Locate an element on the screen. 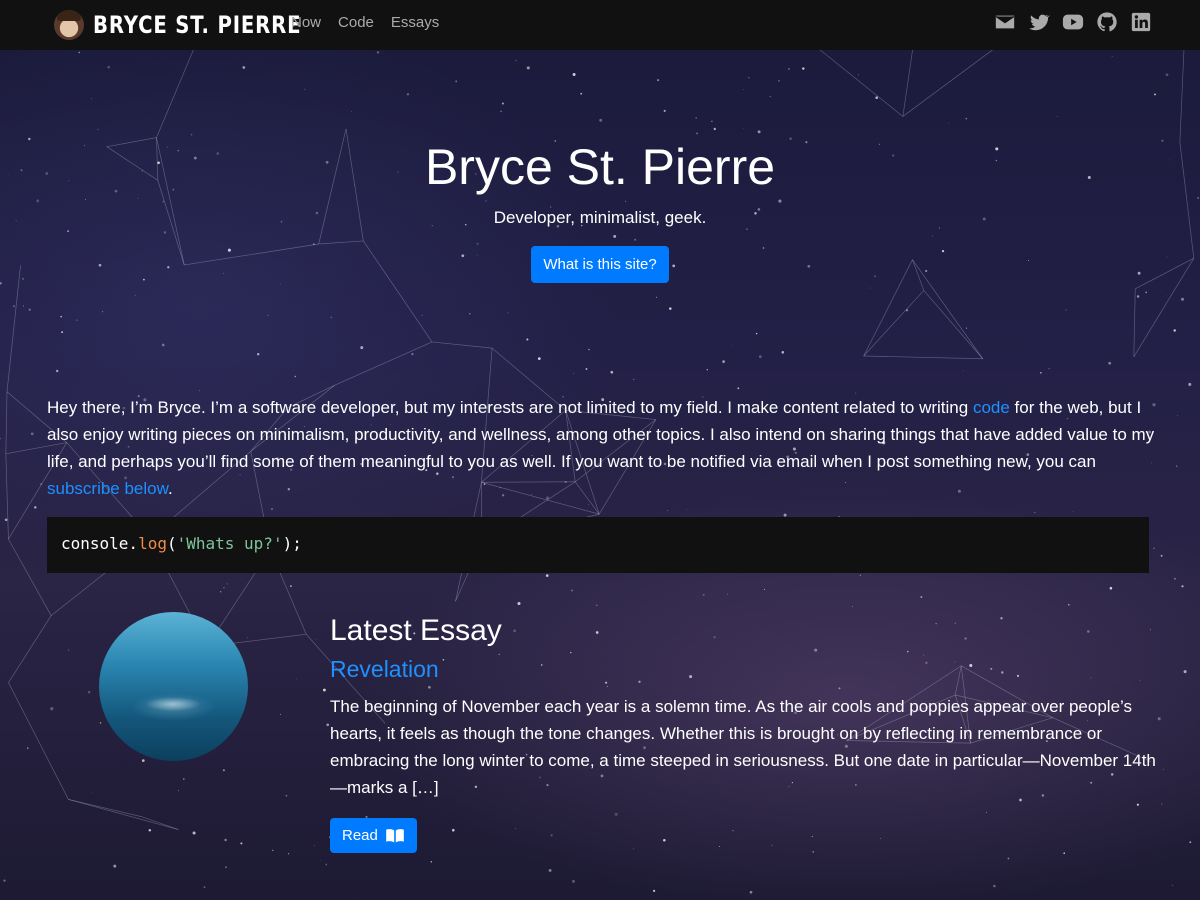 The width and height of the screenshot is (1200, 900). essay-thumbnail is located at coordinates (173, 686).